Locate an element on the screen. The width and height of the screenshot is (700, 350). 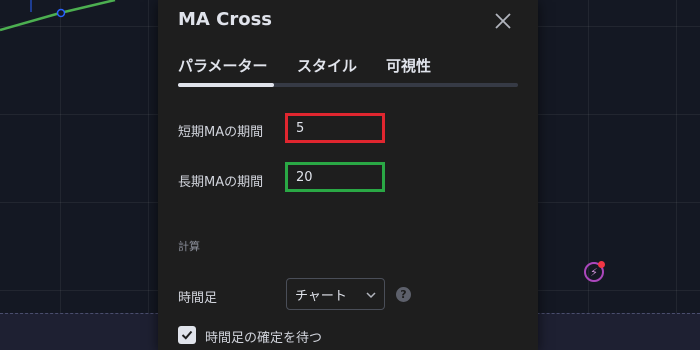
tab-bar: パラメーター スタイル 可視性 is located at coordinates (348, 71).